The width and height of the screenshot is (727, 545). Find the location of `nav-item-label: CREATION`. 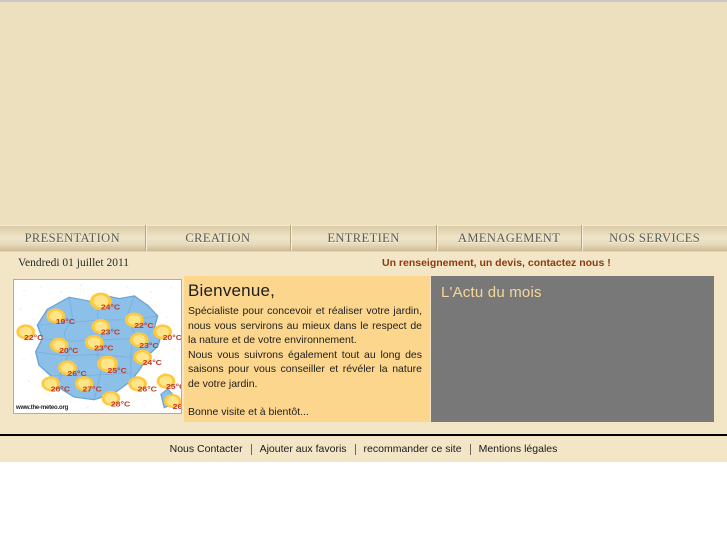

nav-item-label: CREATION is located at coordinates (218, 237).